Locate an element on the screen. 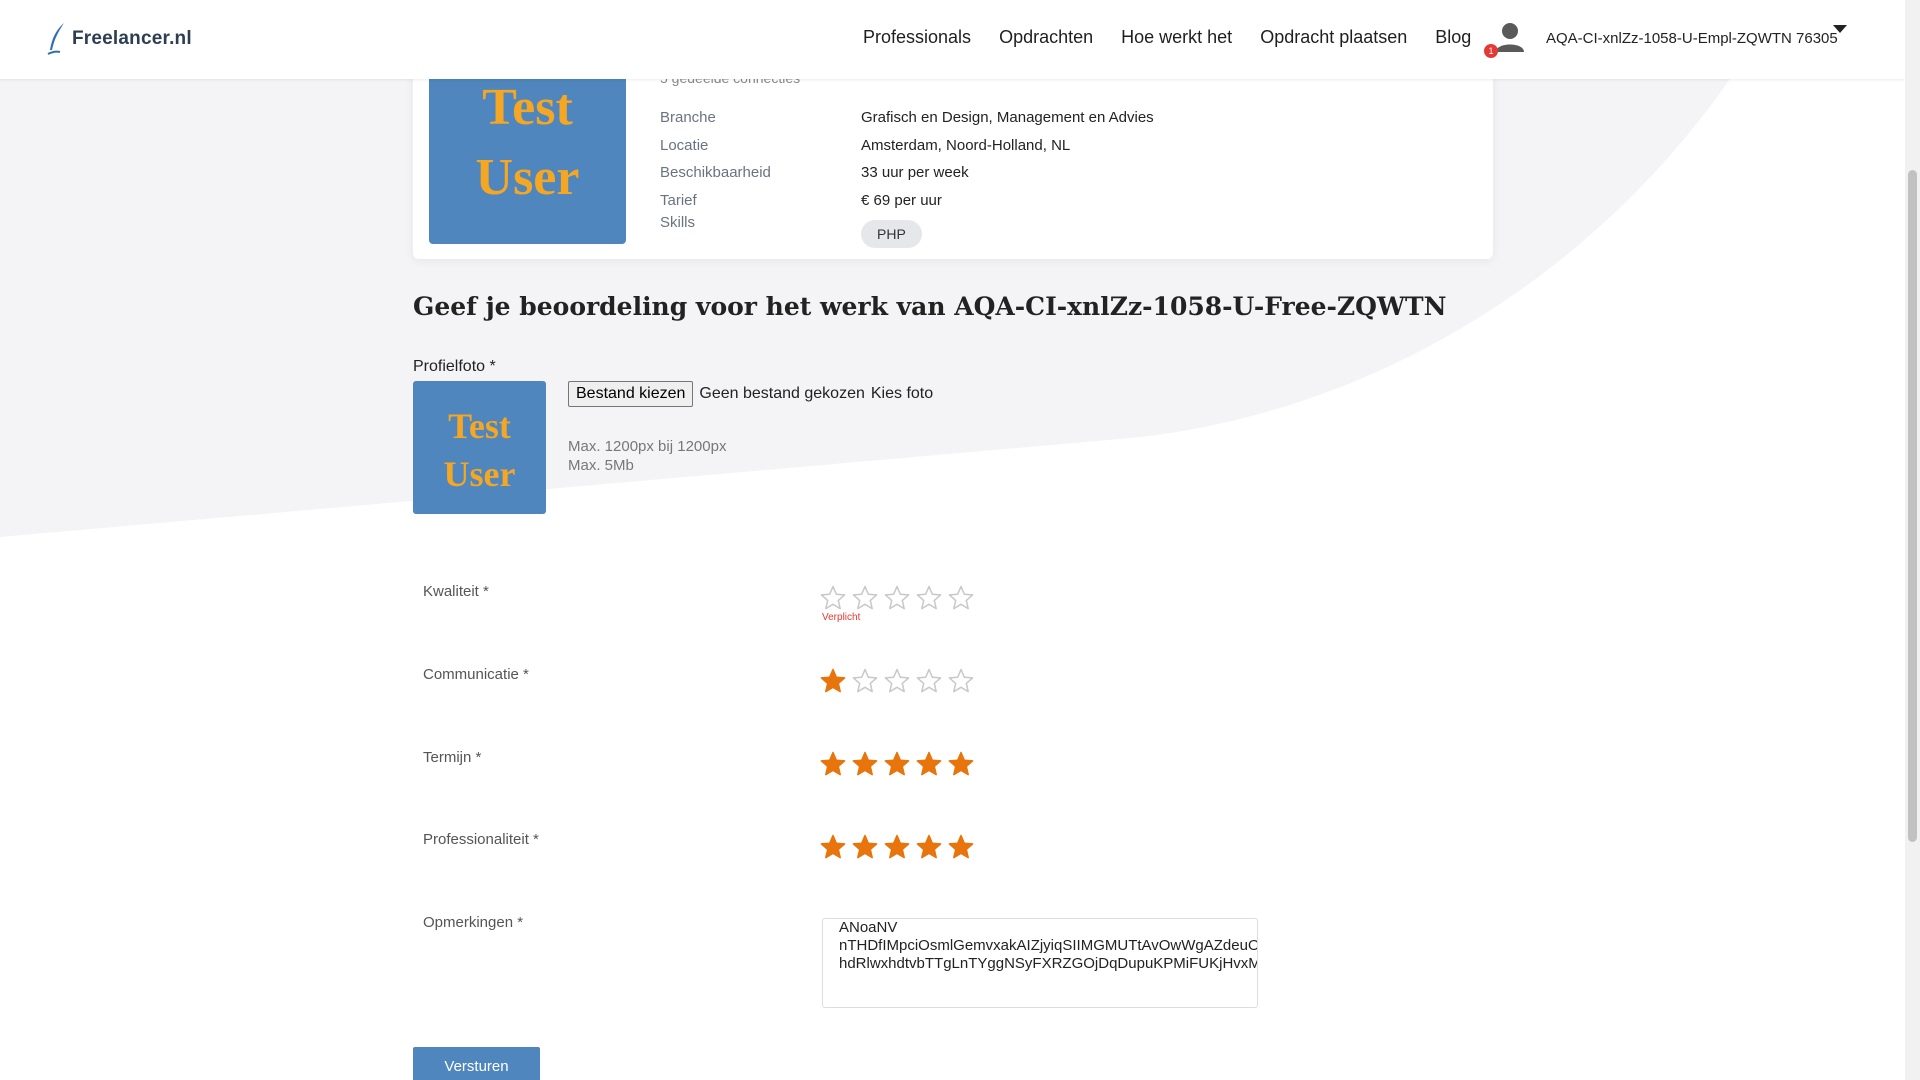 Image resolution: width=1920 pixels, height=1080 pixels. info-label: Beschikbaarheid is located at coordinates (715, 173).